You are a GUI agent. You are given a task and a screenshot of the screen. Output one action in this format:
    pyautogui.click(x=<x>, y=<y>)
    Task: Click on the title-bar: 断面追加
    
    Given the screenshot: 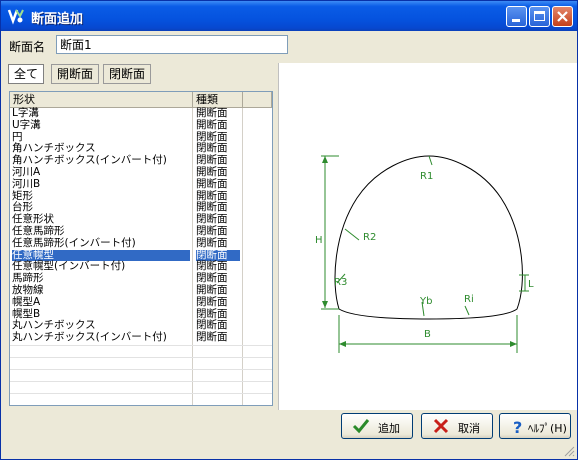 What is the action you would take?
    pyautogui.click(x=289, y=16)
    